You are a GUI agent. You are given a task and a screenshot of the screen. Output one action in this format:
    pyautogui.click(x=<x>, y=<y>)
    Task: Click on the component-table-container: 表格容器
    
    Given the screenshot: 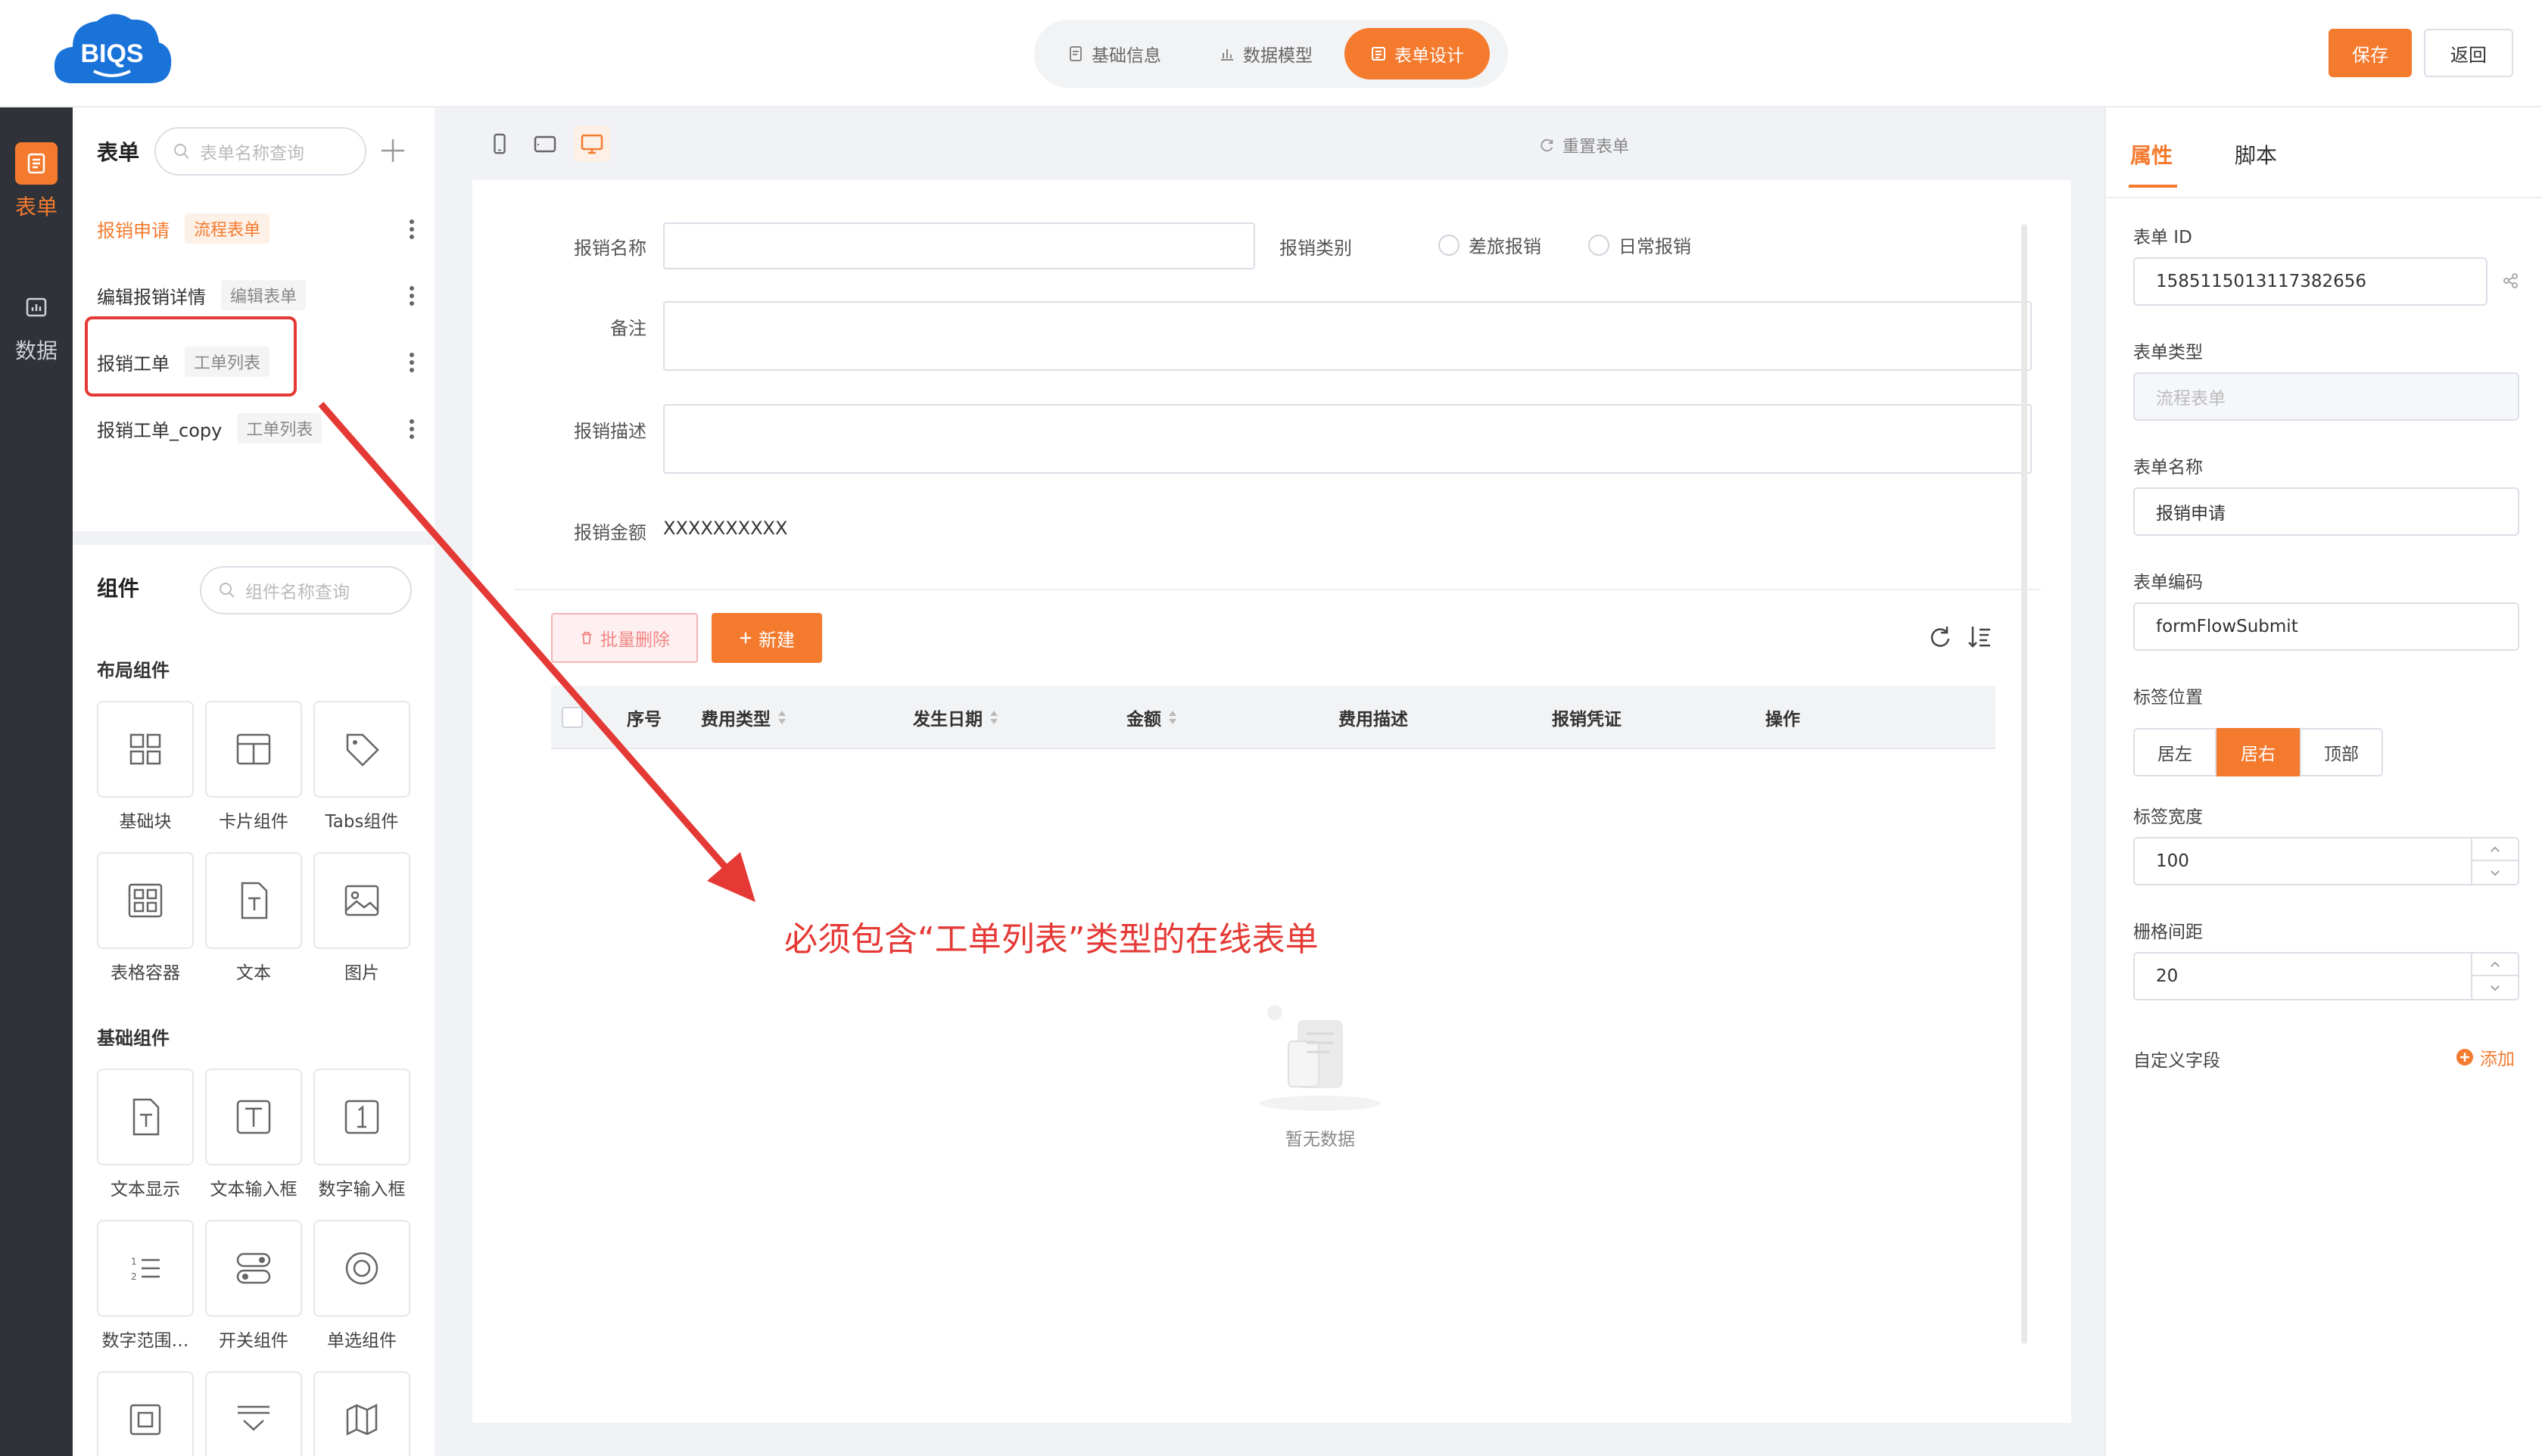 What is the action you would take?
    pyautogui.click(x=145, y=918)
    